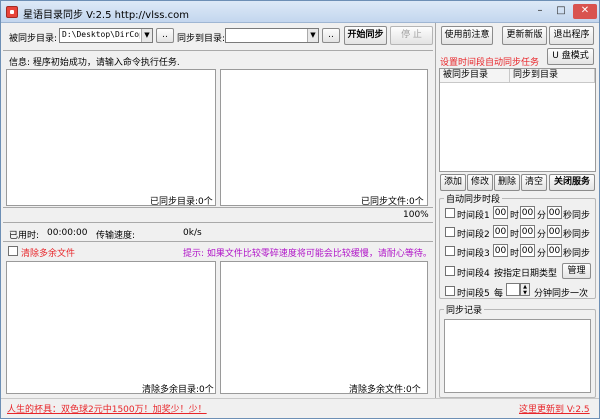 The width and height of the screenshot is (600, 419). I want to click on auto-task-text: 设置时间段自动同步任务, so click(490, 63).